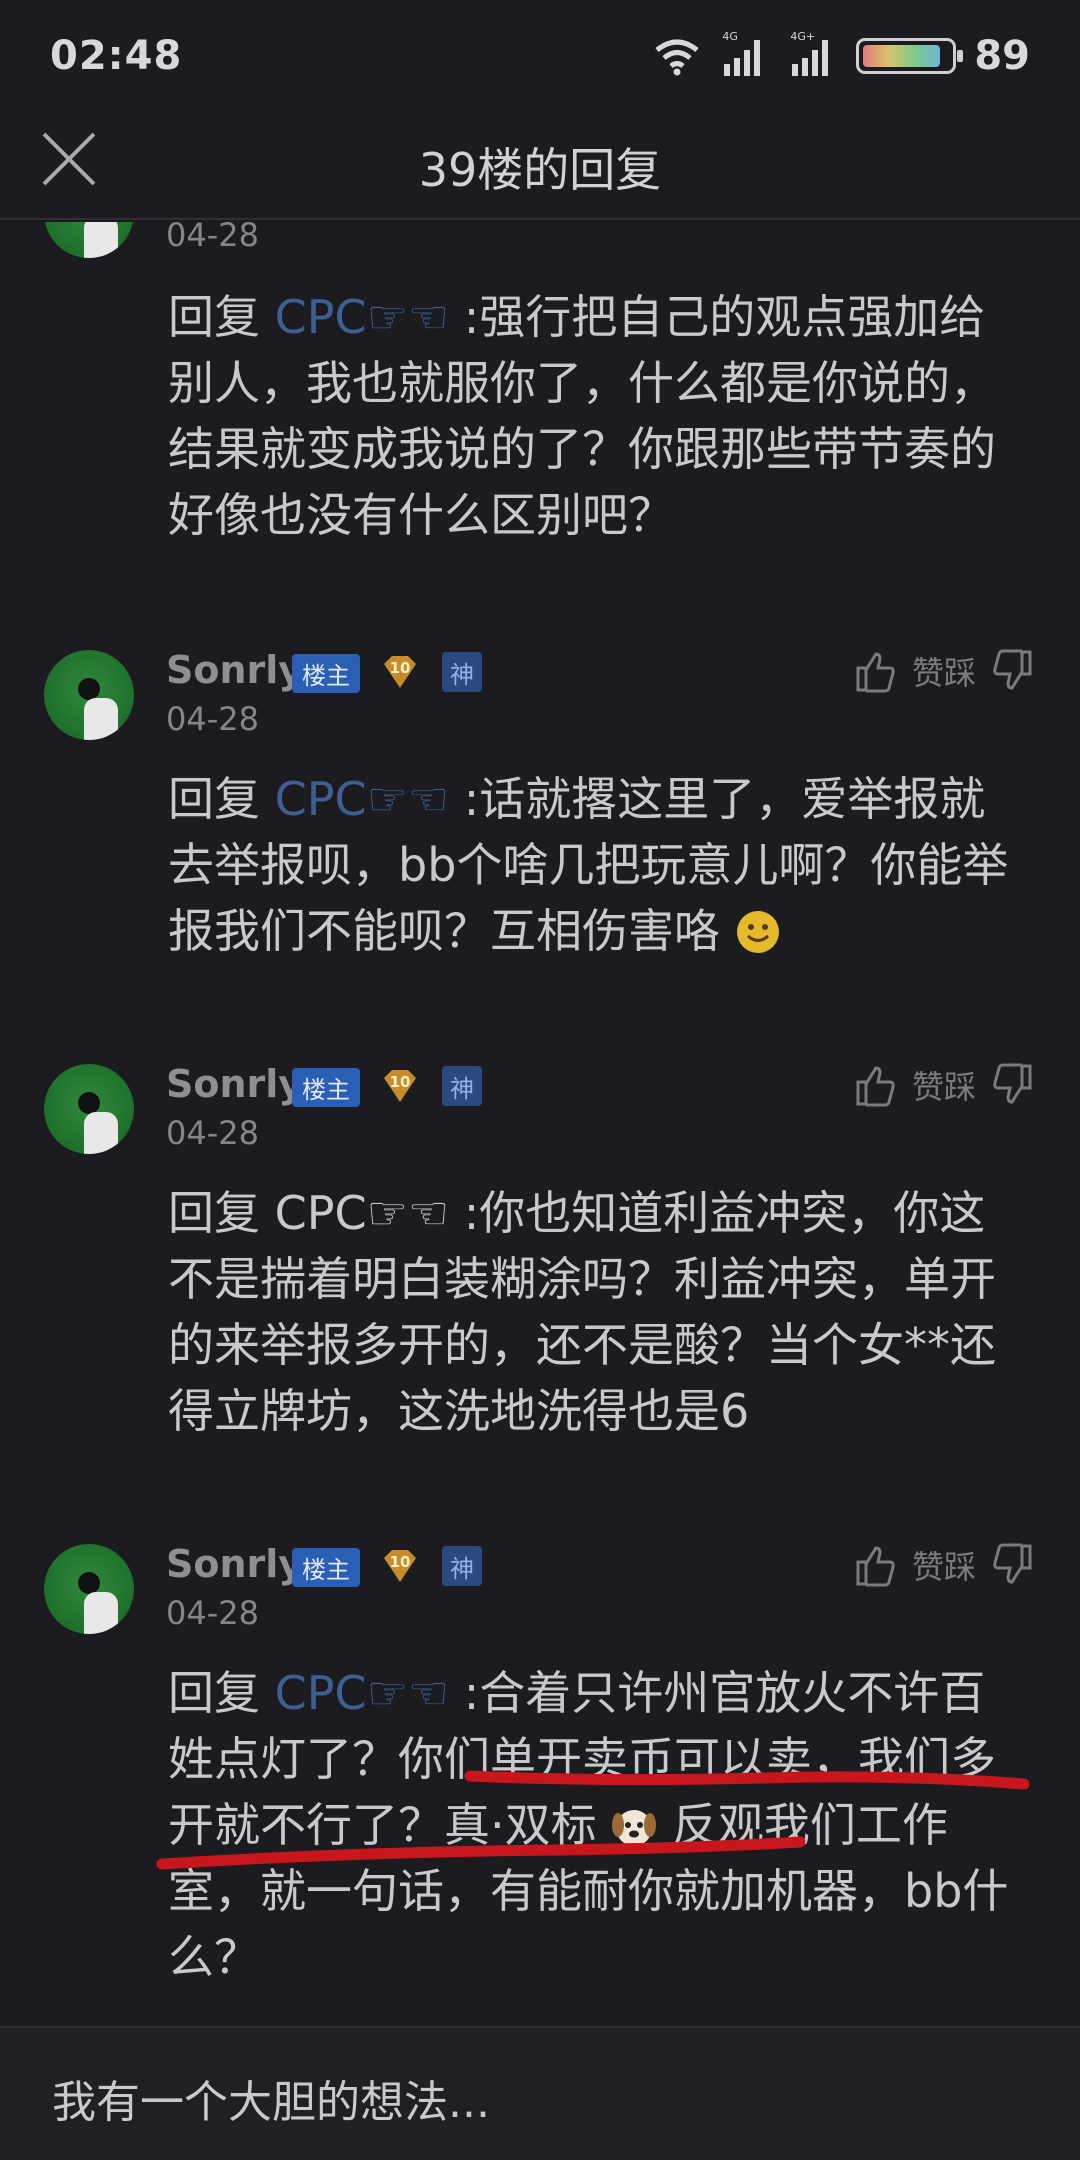 Image resolution: width=1080 pixels, height=2160 pixels. What do you see at coordinates (677, 57) in the screenshot?
I see `wifi-icon` at bounding box center [677, 57].